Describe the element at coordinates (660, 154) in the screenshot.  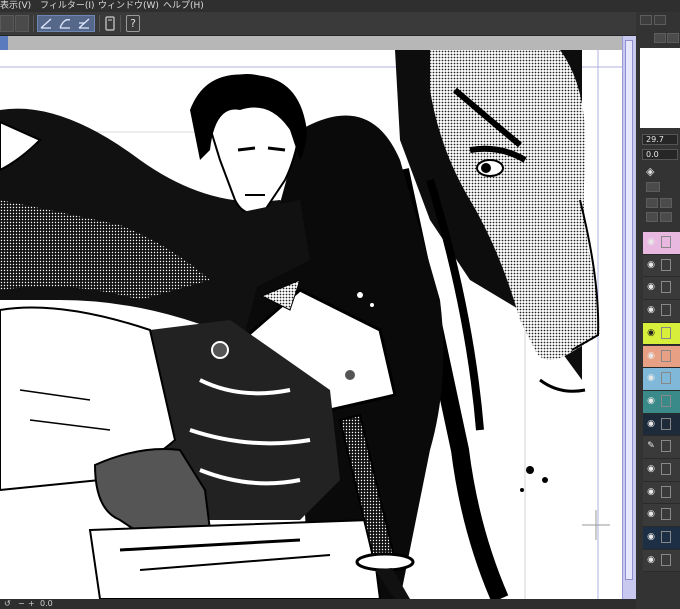
I see `zoom-field: 0.0` at that location.